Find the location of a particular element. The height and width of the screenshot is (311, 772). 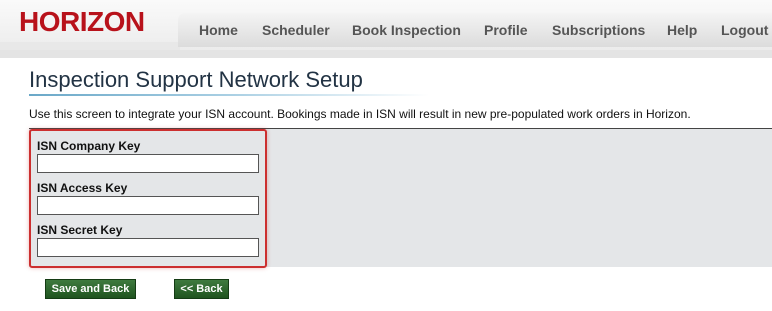

horizon-logo: HORIZON is located at coordinates (82, 22).